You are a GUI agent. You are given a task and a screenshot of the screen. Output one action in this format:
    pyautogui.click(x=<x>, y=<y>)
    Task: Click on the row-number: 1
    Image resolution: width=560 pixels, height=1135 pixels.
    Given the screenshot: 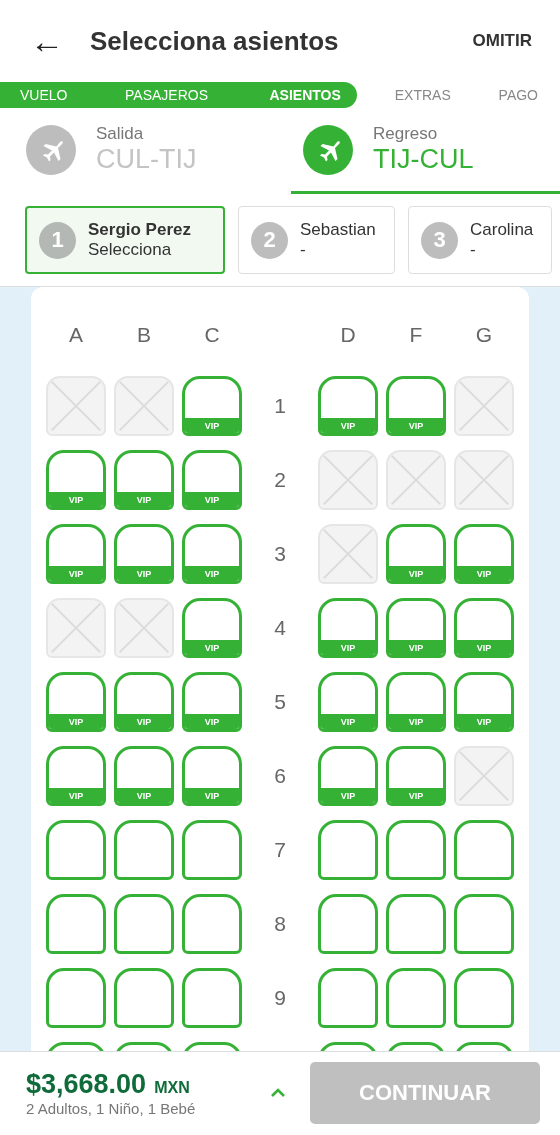 What is the action you would take?
    pyautogui.click(x=280, y=406)
    